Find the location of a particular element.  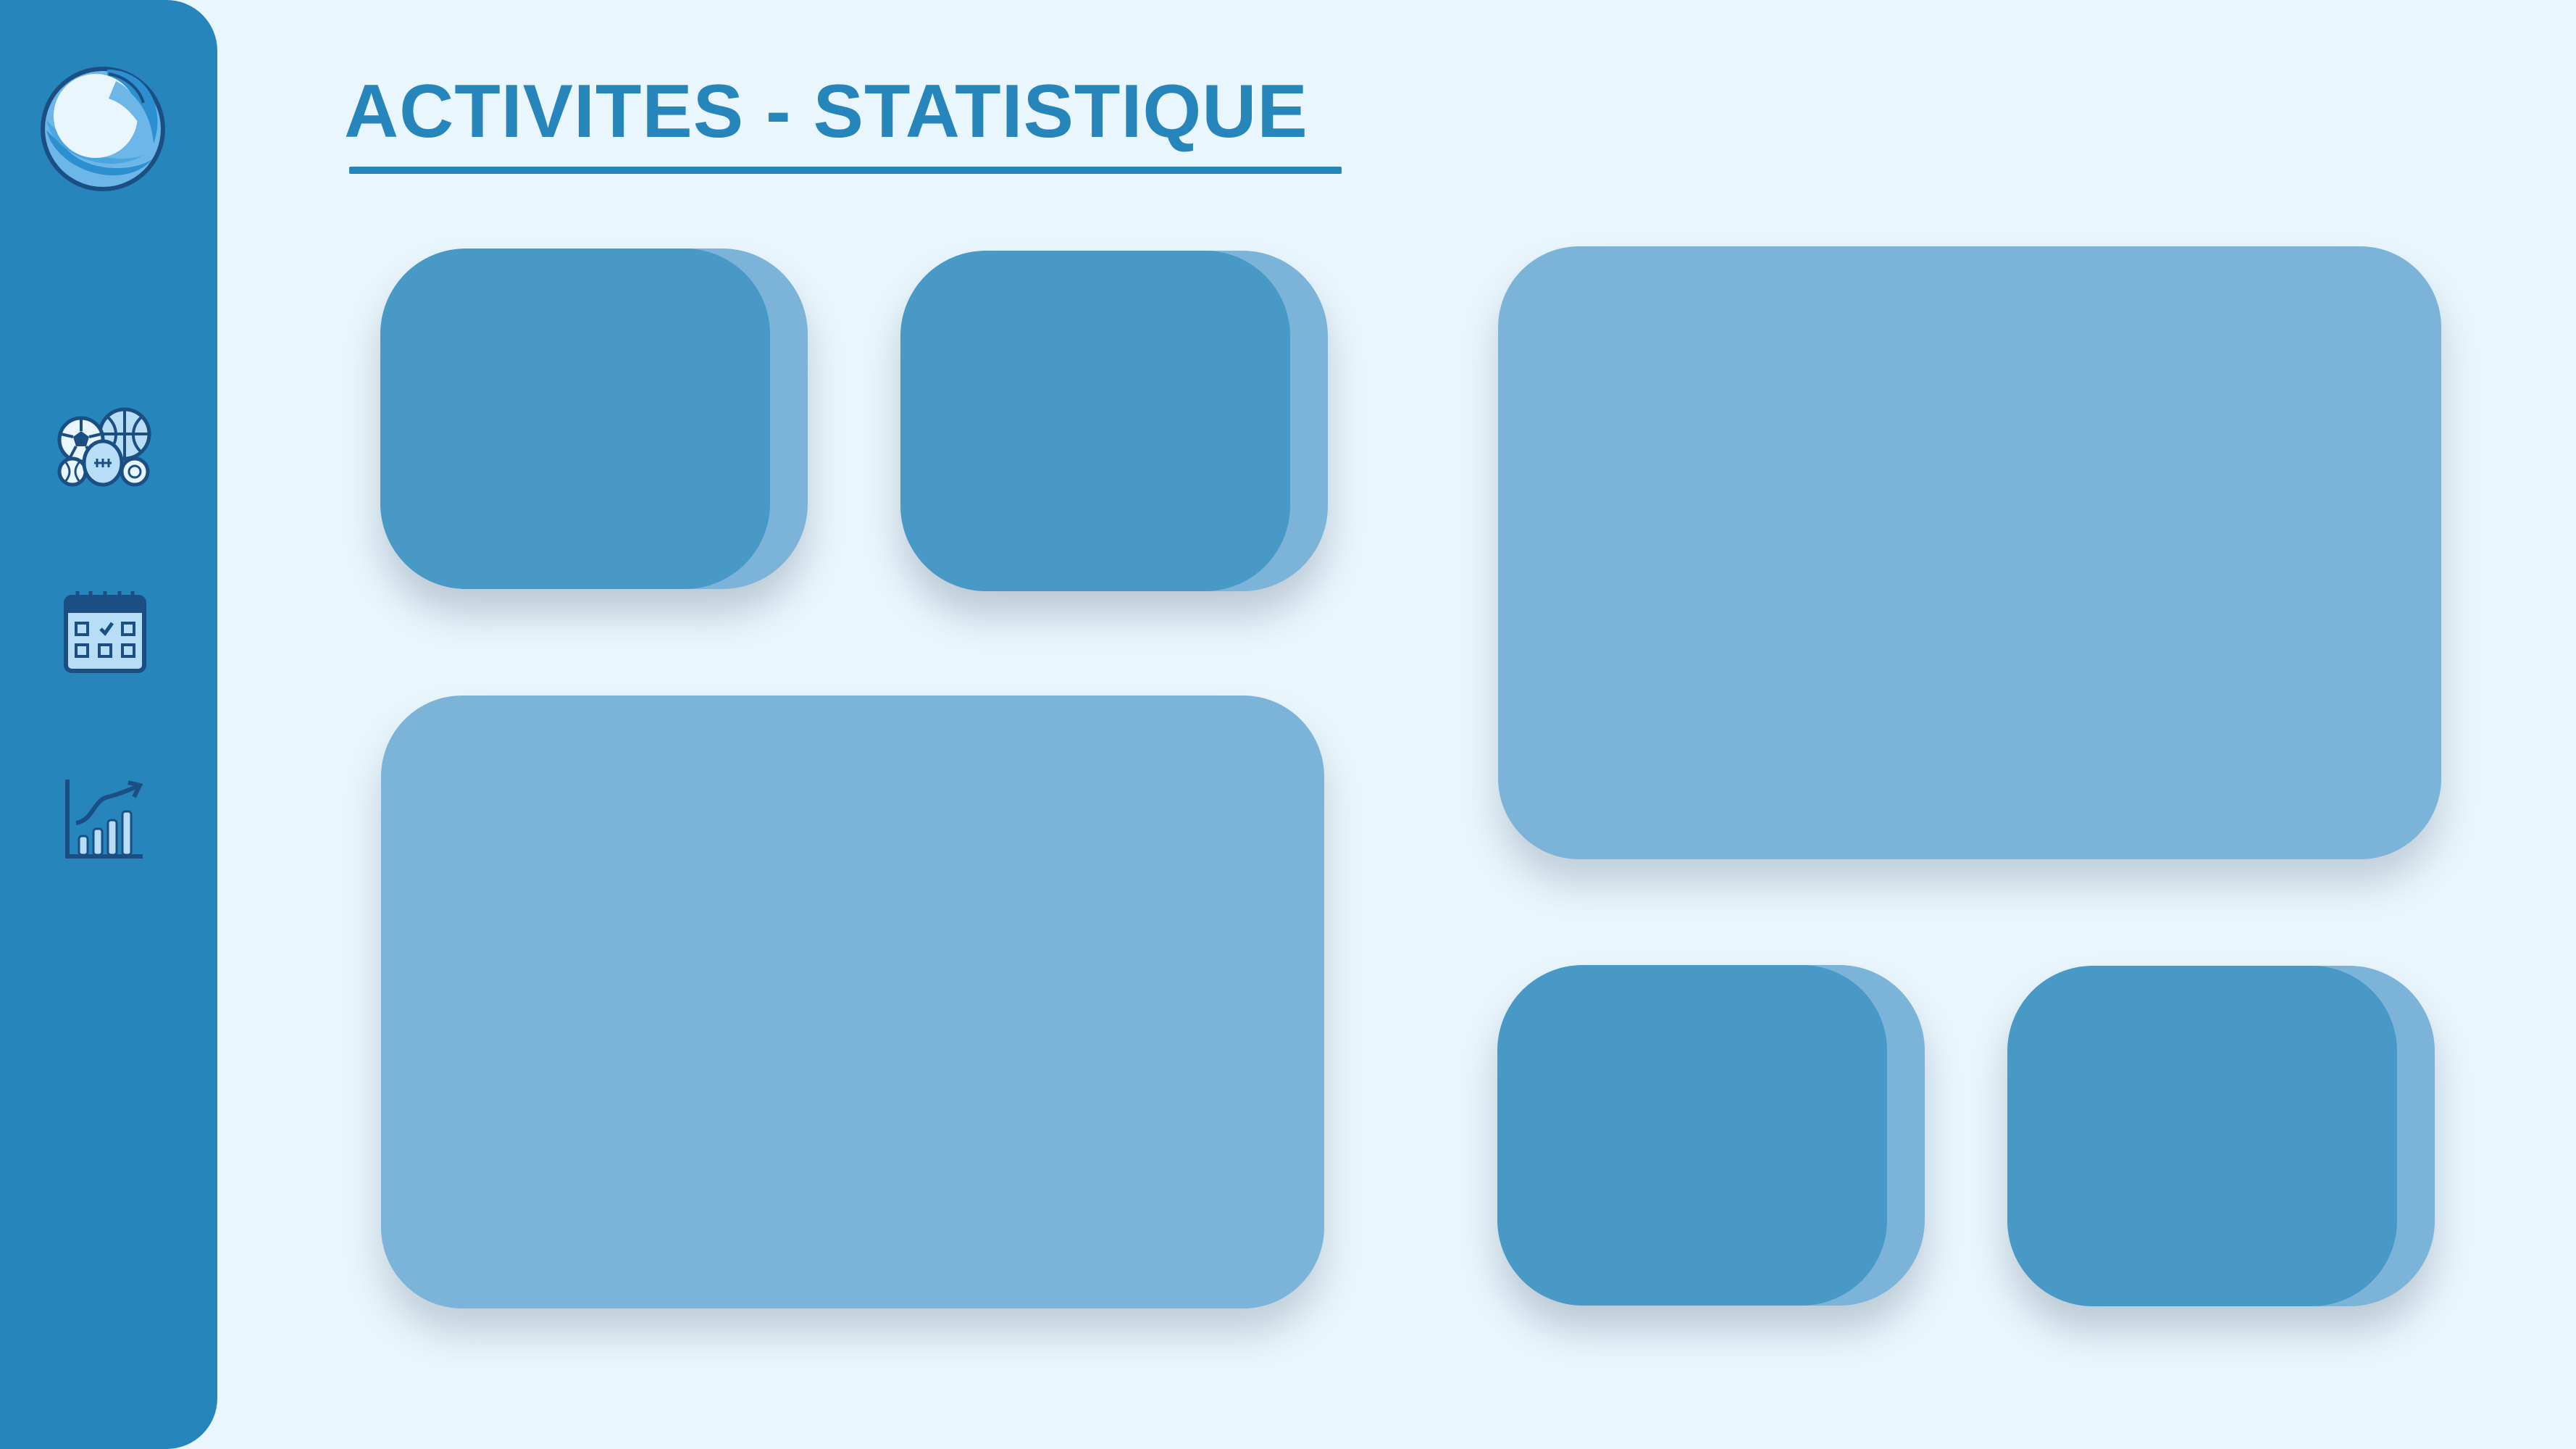

sports-balls-icon is located at coordinates (105, 446).